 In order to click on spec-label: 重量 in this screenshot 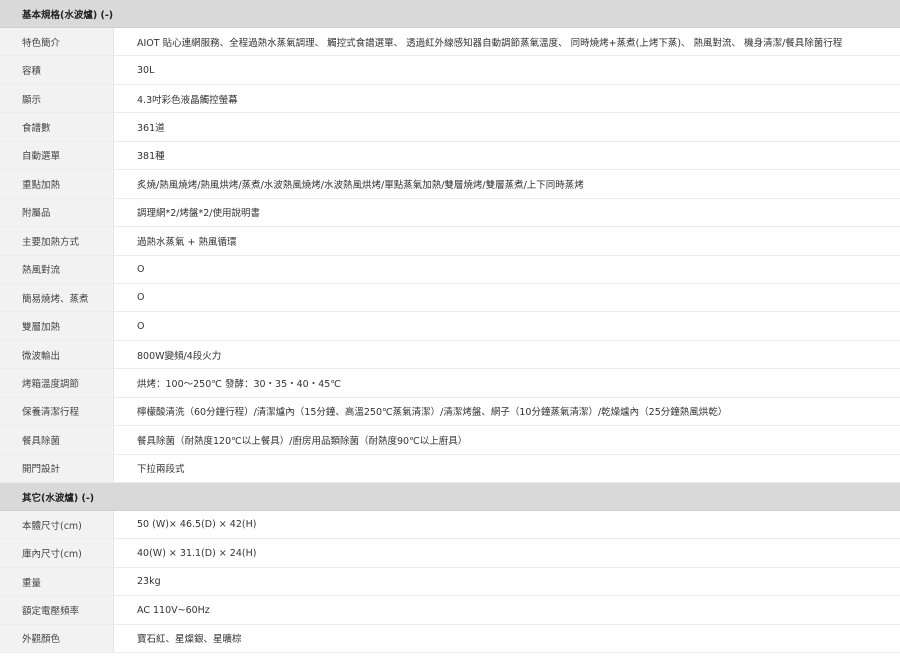, I will do `click(57, 581)`.